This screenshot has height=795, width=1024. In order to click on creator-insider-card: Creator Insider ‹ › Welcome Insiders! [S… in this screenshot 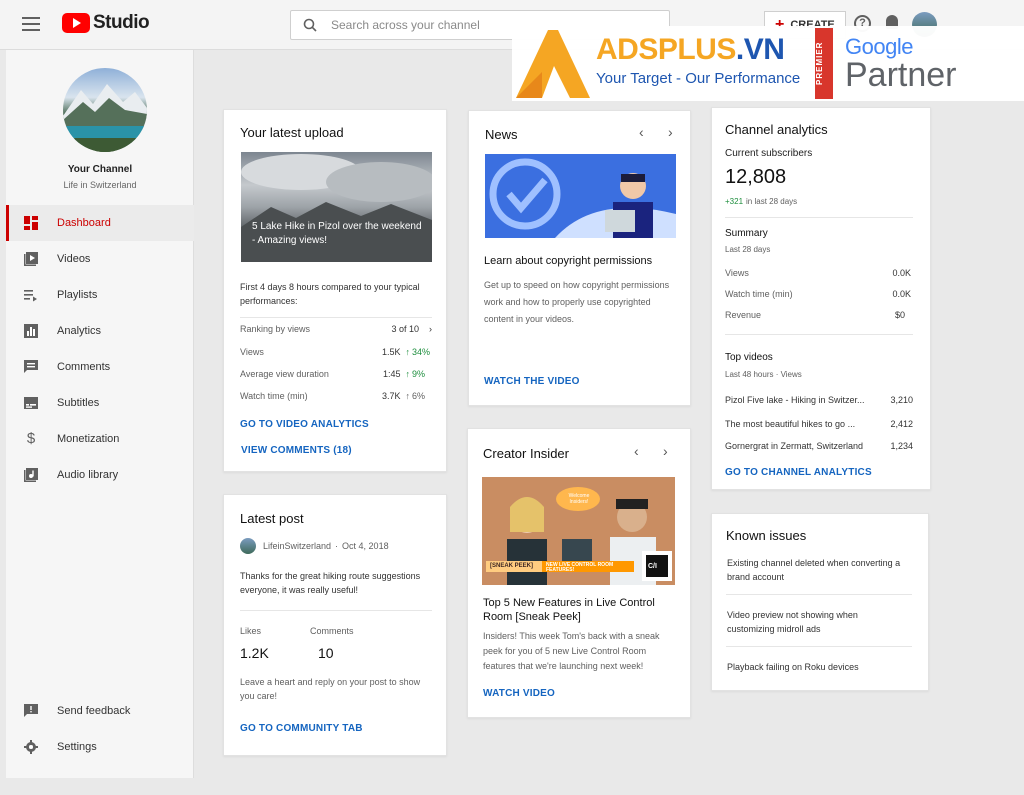, I will do `click(579, 573)`.